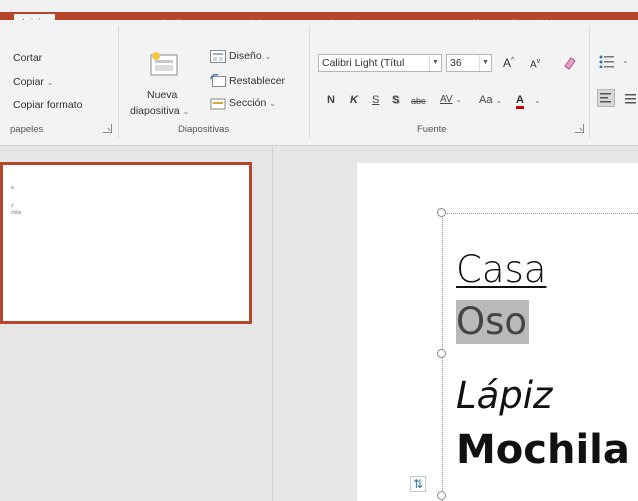 This screenshot has height=501, width=638. I want to click on layout-icon, so click(218, 56).